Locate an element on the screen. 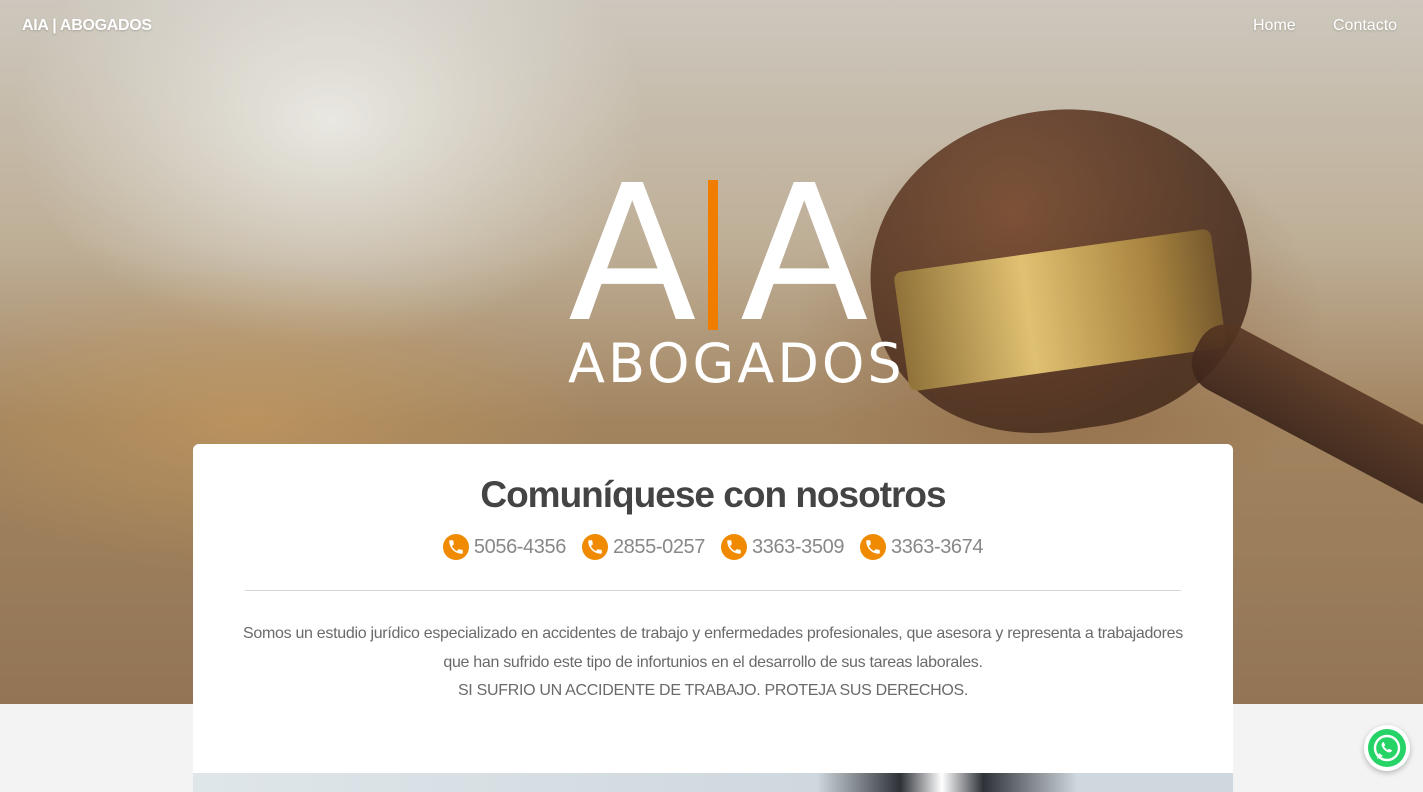 The height and width of the screenshot is (792, 1423). phone-item: 2855-0257 is located at coordinates (643, 547).